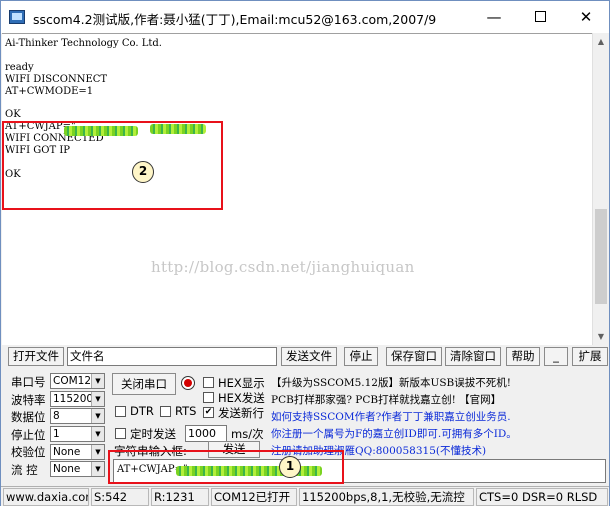 The image size is (610, 506). I want to click on timed-send-label: 定时发送, so click(153, 434).